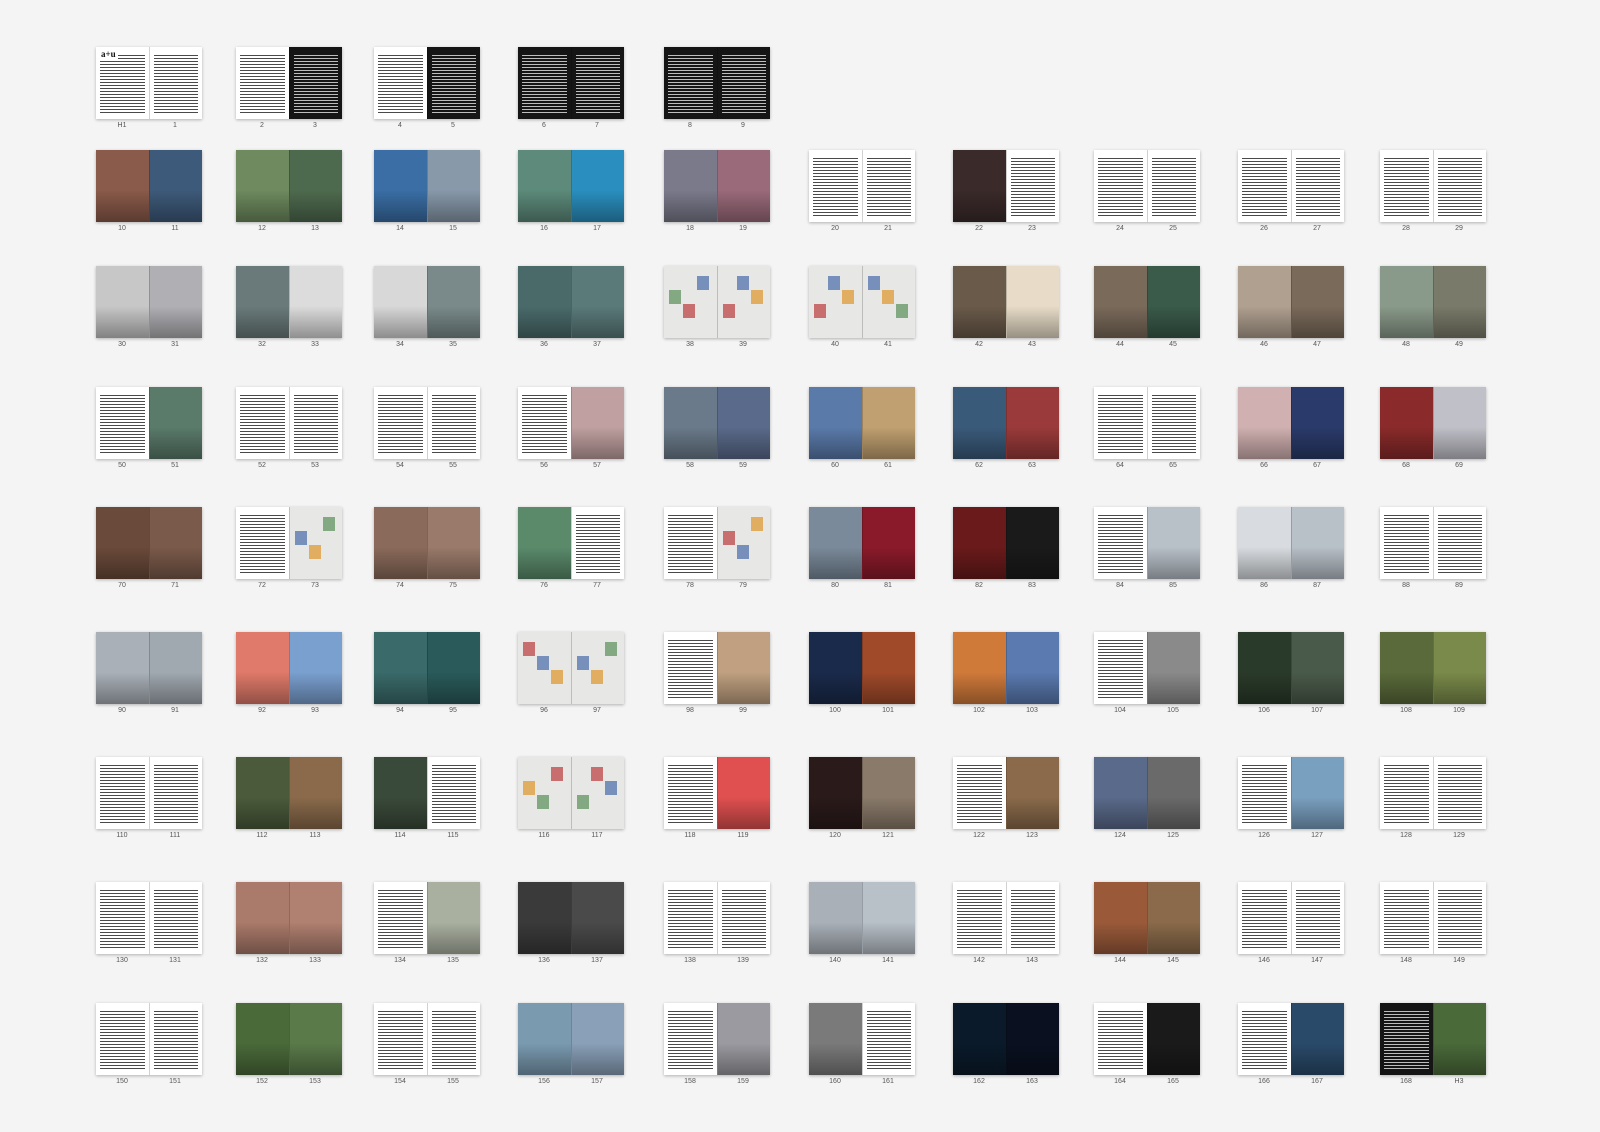  Describe the element at coordinates (597, 960) in the screenshot. I see `page-number-label: 137` at that location.